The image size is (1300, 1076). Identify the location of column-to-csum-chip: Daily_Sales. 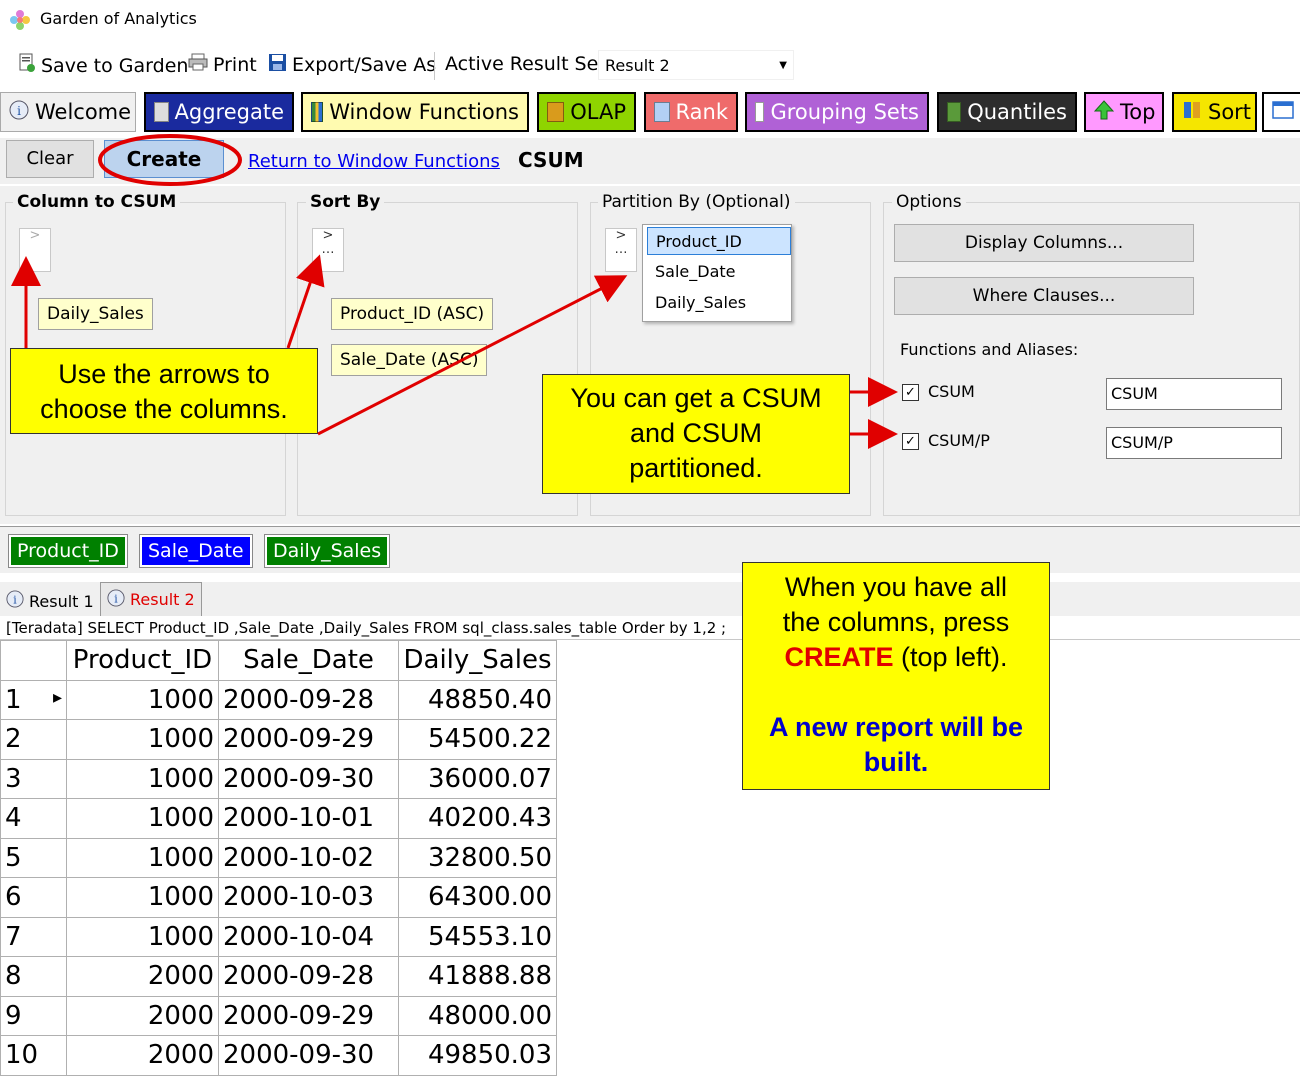
(95, 314).